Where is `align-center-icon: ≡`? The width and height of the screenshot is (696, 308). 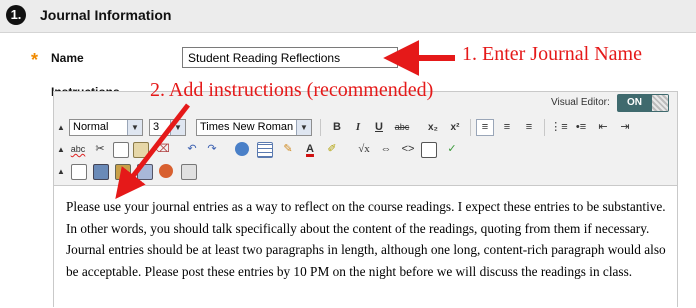
align-center-icon: ≡ is located at coordinates (507, 127).